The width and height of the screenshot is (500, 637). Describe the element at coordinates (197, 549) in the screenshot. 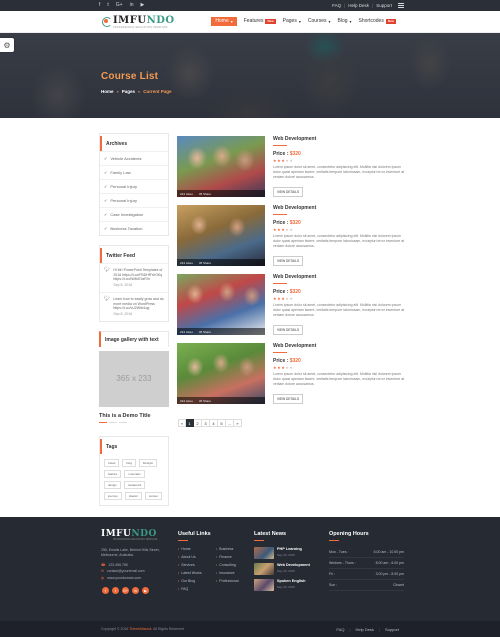

I see `footer-link: Home` at that location.